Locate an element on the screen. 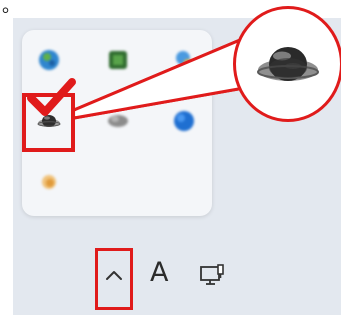 This screenshot has width=341, height=315. zoom-callout-circle is located at coordinates (287, 64).